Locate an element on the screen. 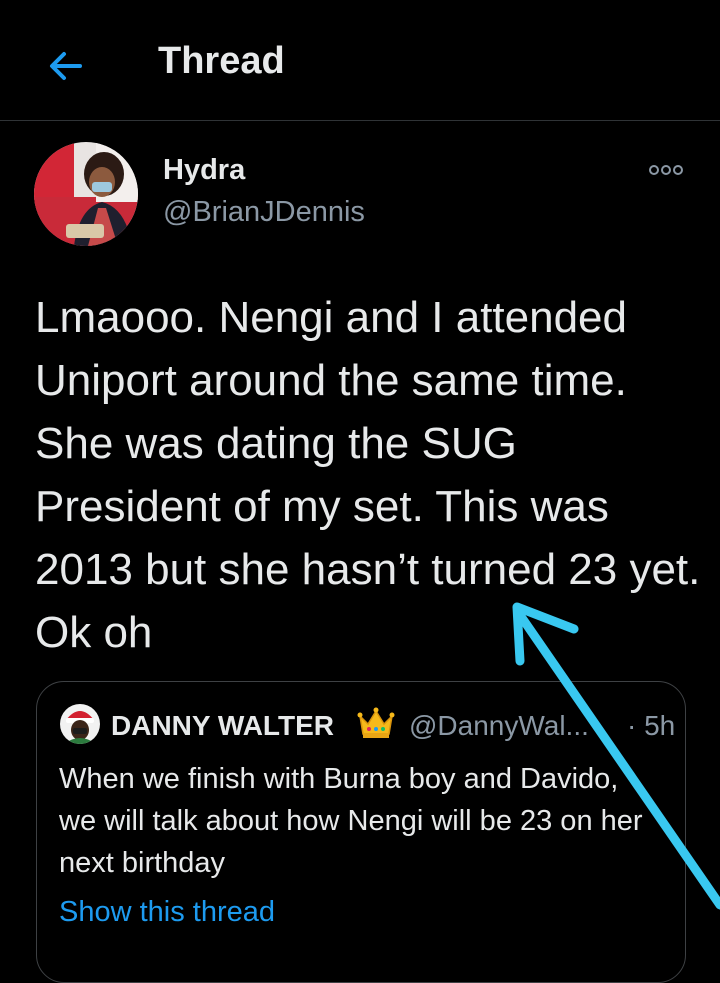 This screenshot has height=983, width=720. author-handle: @BrianJDennis is located at coordinates (264, 212).